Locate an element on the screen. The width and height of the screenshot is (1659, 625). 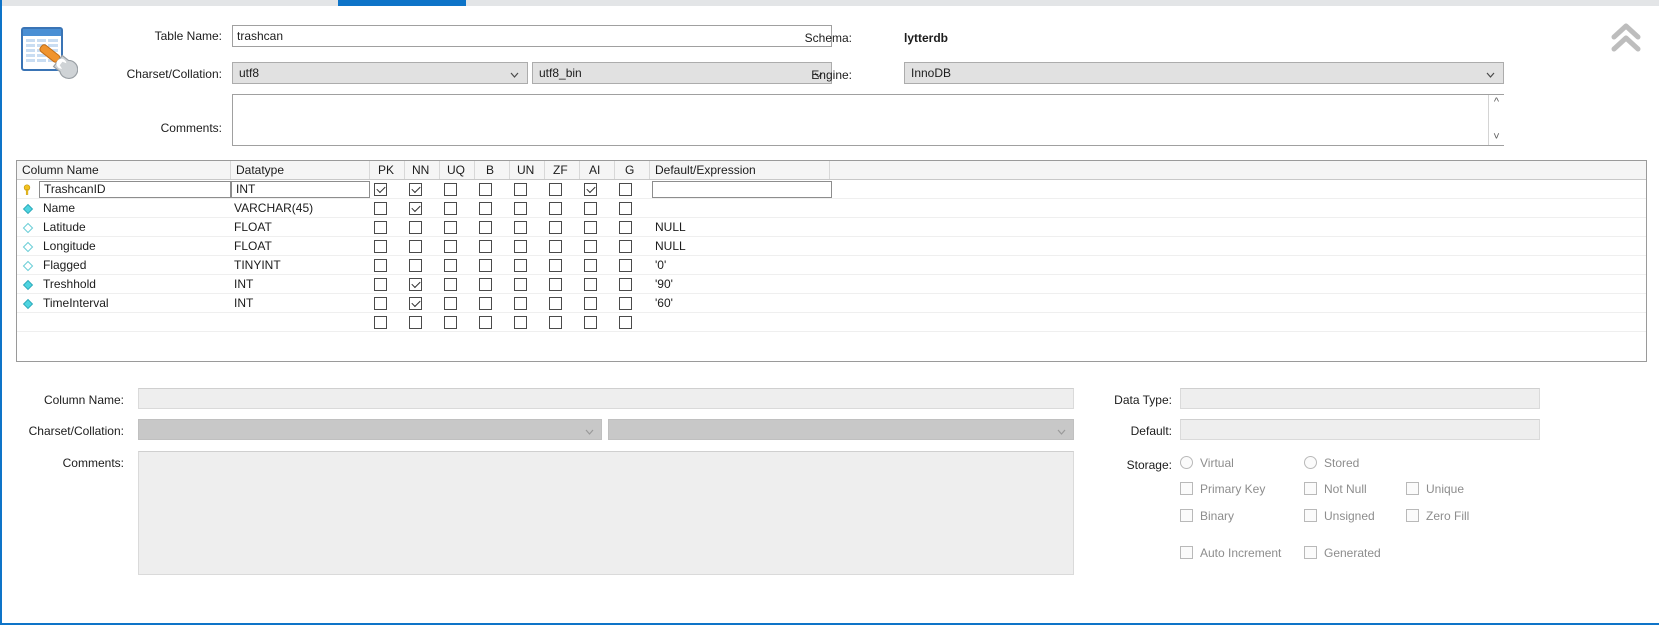
engine-select: InnoDB is located at coordinates (1204, 73).